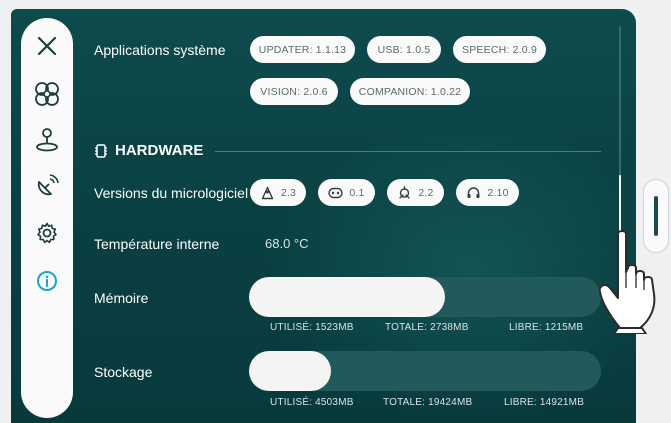 This screenshot has height=423, width=671. Describe the element at coordinates (499, 49) in the screenshot. I see `app-chip-speech: SPEECH: 2.0.9` at that location.